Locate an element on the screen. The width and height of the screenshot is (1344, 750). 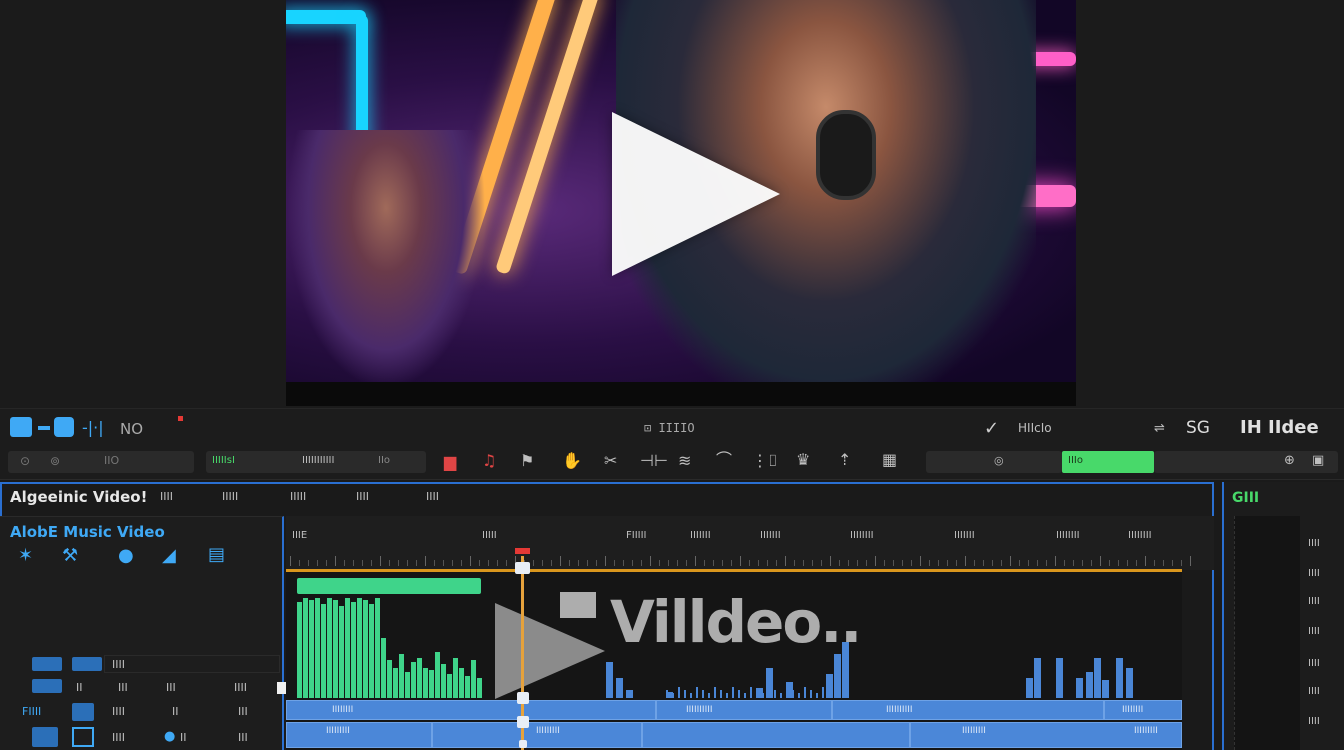
clip-label-3: IIIIIIIIII is located at coordinates (899, 710).